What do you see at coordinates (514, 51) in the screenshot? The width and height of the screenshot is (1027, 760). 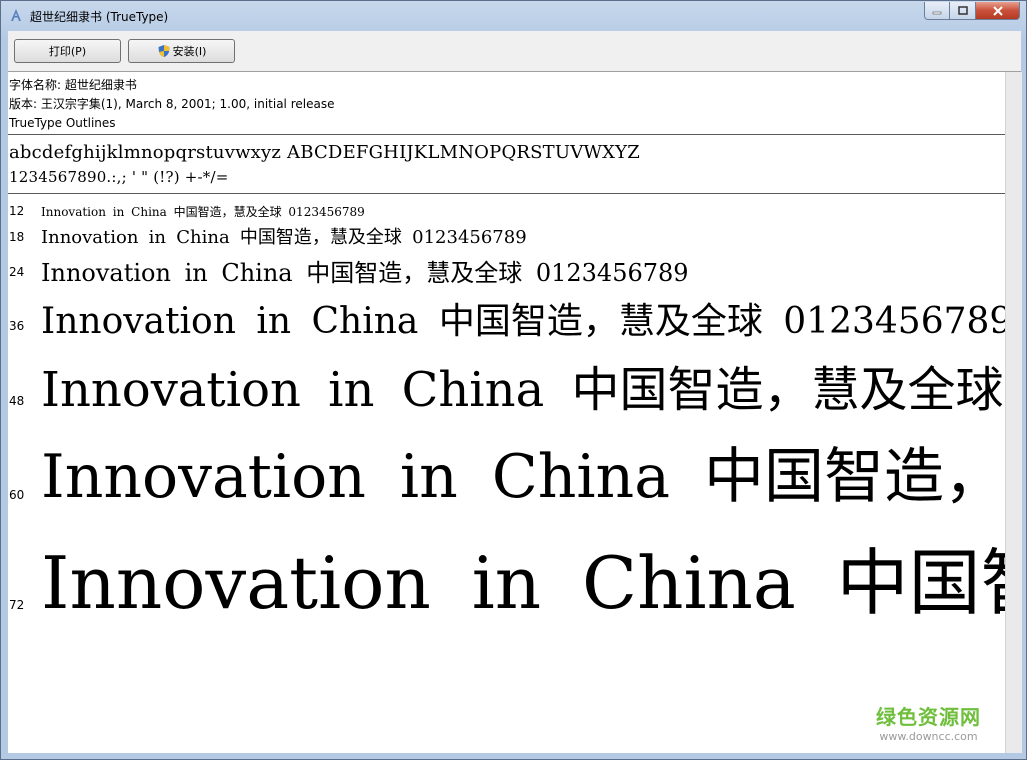 I see `toolbar: 打印(P) 安装(I)` at bounding box center [514, 51].